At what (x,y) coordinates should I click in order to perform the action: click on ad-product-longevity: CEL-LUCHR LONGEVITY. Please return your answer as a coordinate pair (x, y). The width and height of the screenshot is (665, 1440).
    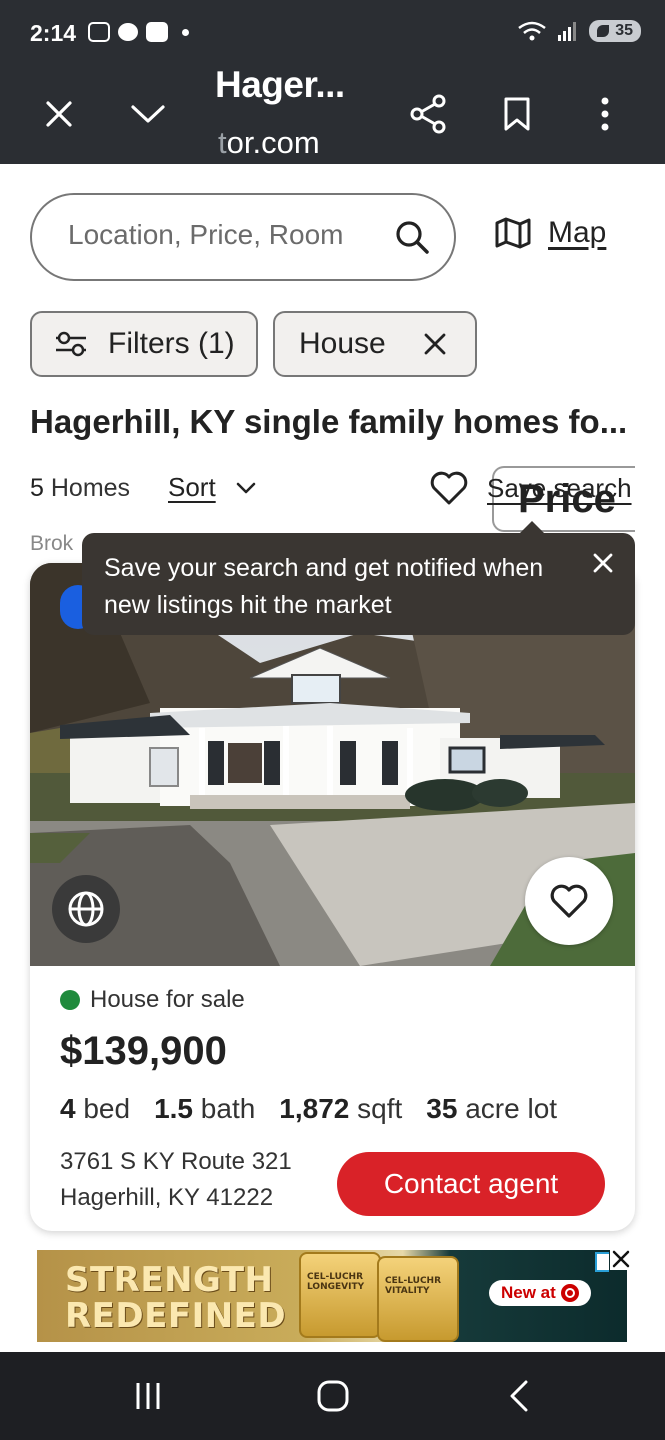
    Looking at the image, I should click on (340, 1295).